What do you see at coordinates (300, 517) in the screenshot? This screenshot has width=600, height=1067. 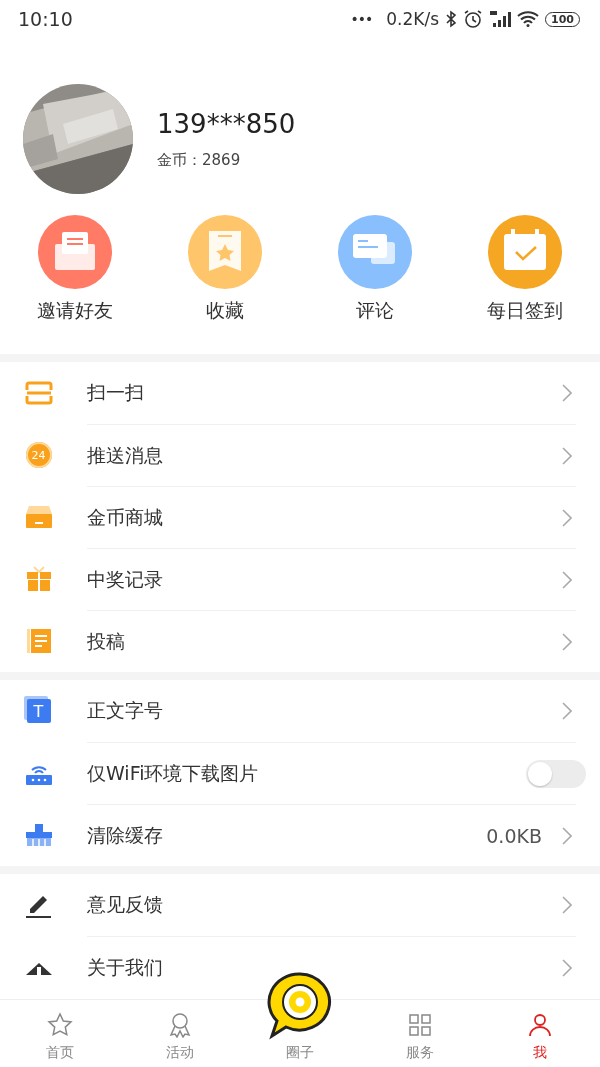 I see `menu-row: 金币商城` at bounding box center [300, 517].